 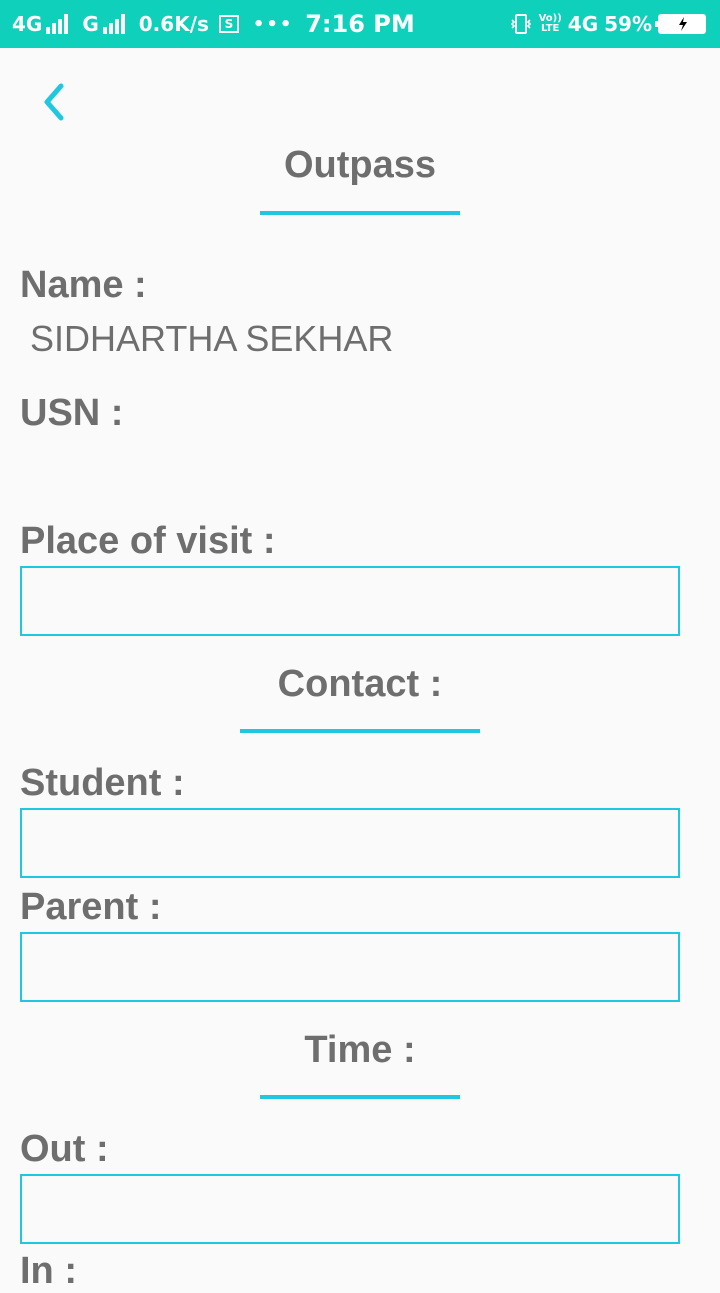 I want to click on network-speed: 0.6K/s, so click(x=173, y=24).